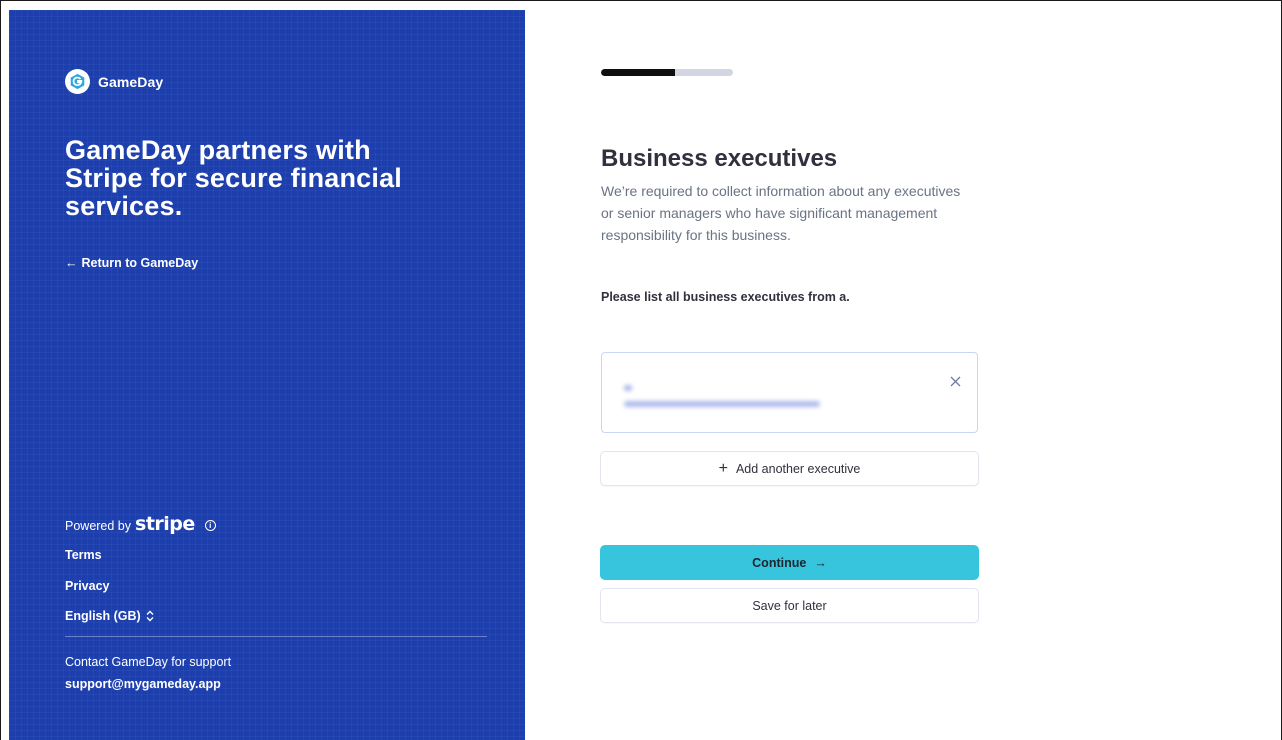 This screenshot has height=740, width=1282. Describe the element at coordinates (131, 81) in the screenshot. I see `brand-name: GameDay` at that location.